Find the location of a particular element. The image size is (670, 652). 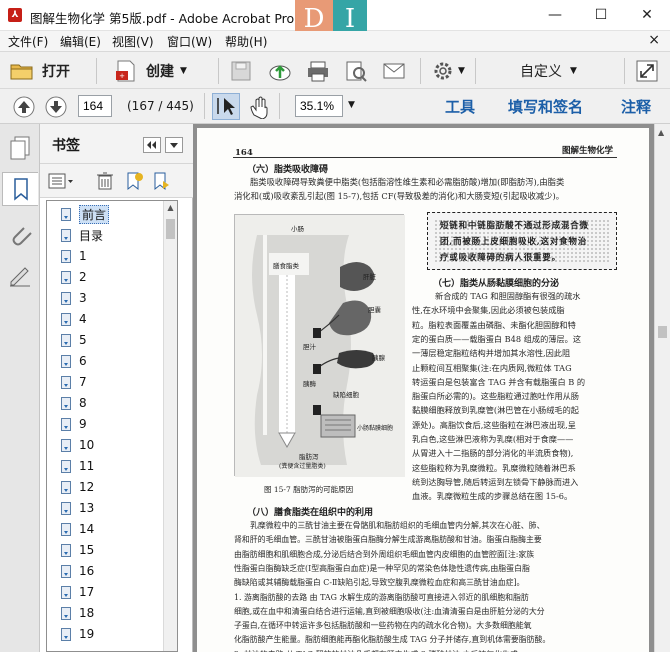

print-button is located at coordinates (318, 71).